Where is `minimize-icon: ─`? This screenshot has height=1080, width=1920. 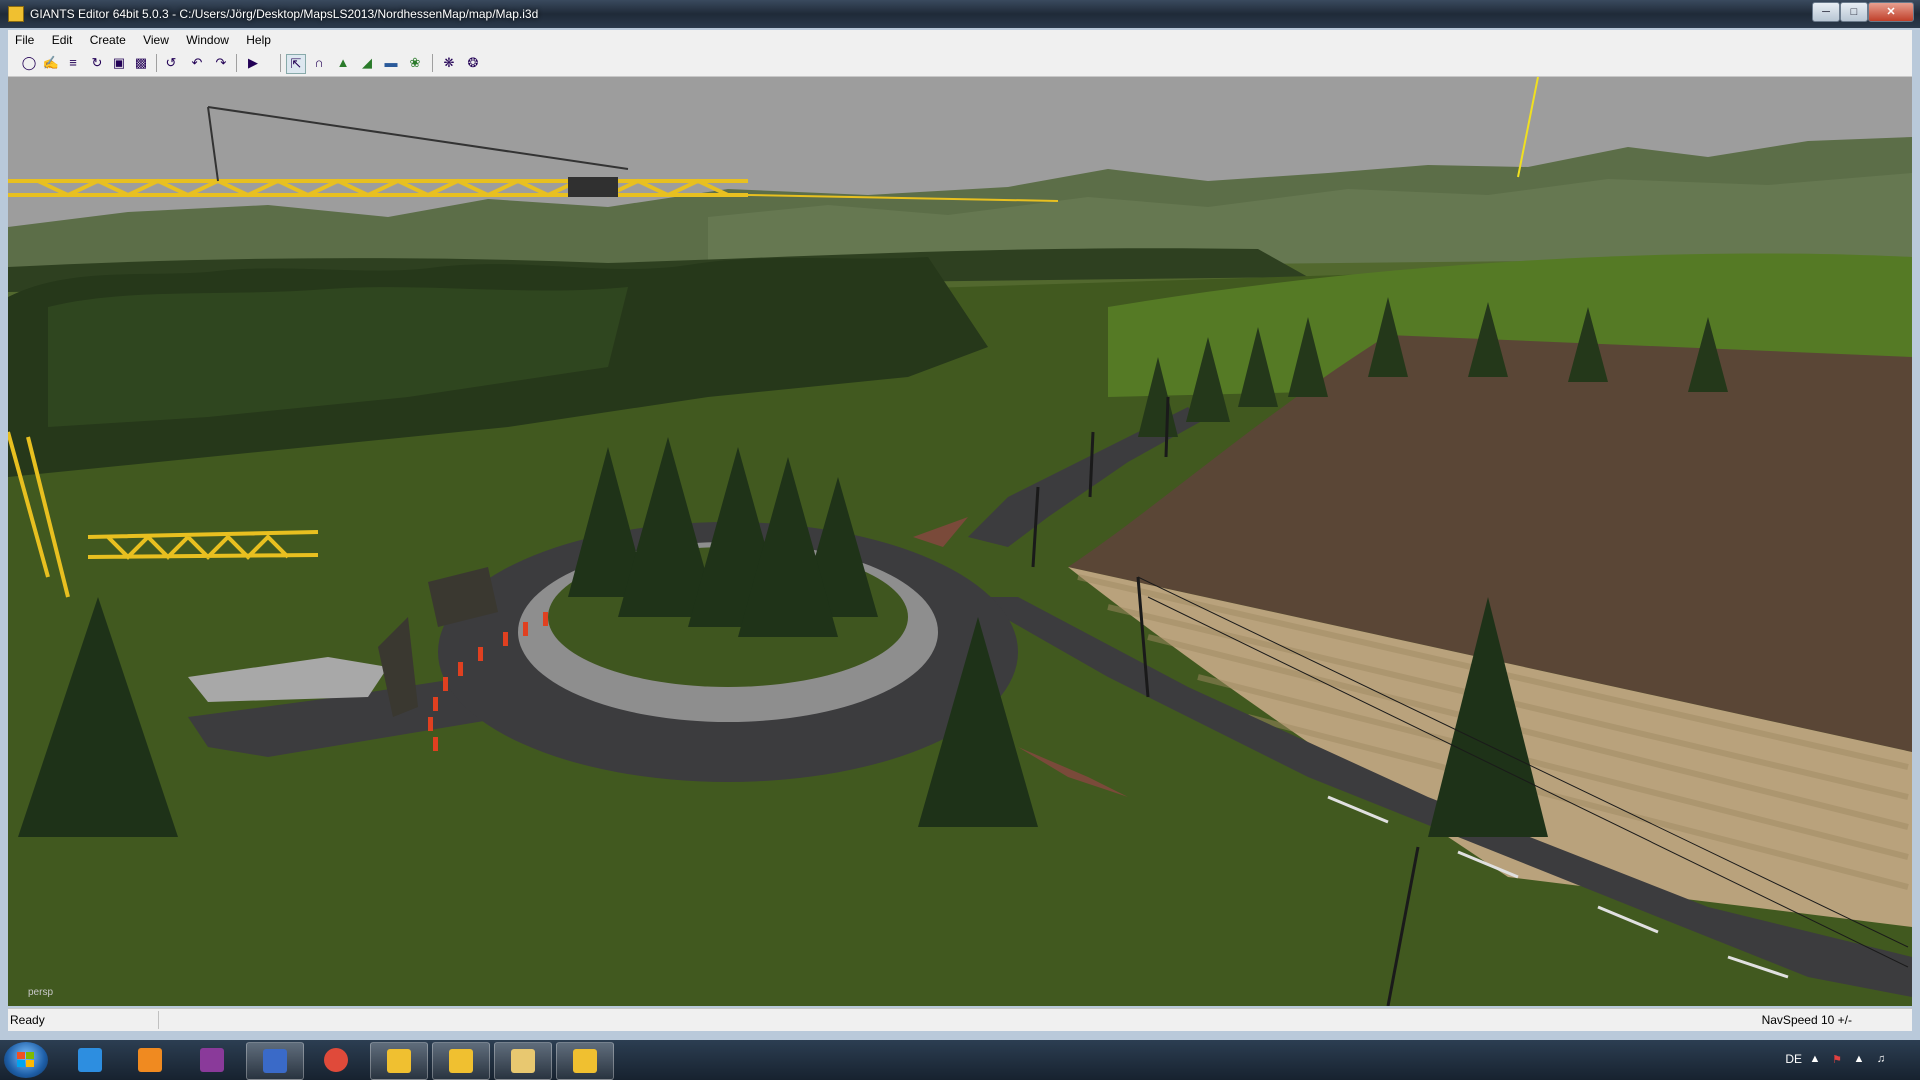
minimize-icon: ─ is located at coordinates (1826, 12).